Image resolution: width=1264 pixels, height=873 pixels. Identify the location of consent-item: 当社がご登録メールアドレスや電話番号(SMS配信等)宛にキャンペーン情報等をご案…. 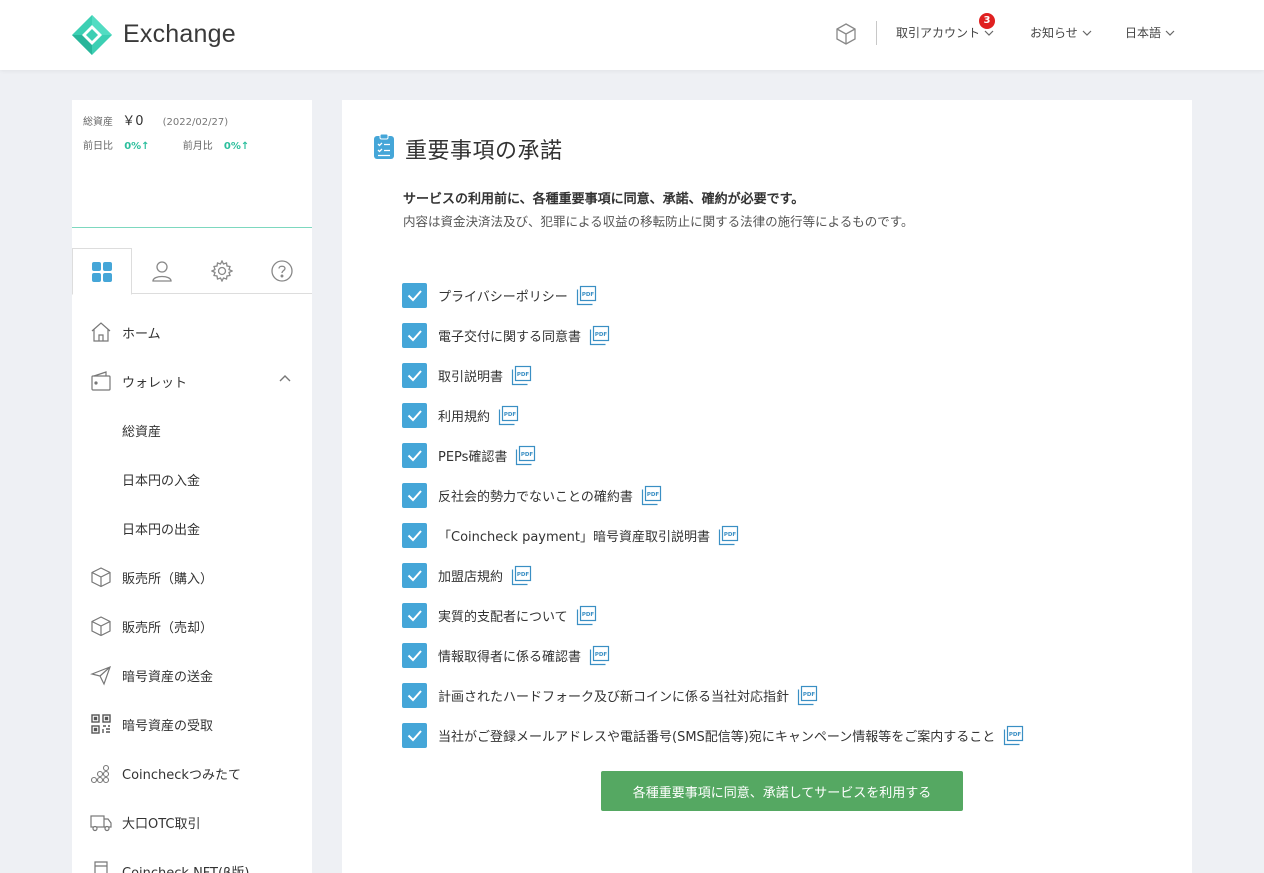
(713, 735).